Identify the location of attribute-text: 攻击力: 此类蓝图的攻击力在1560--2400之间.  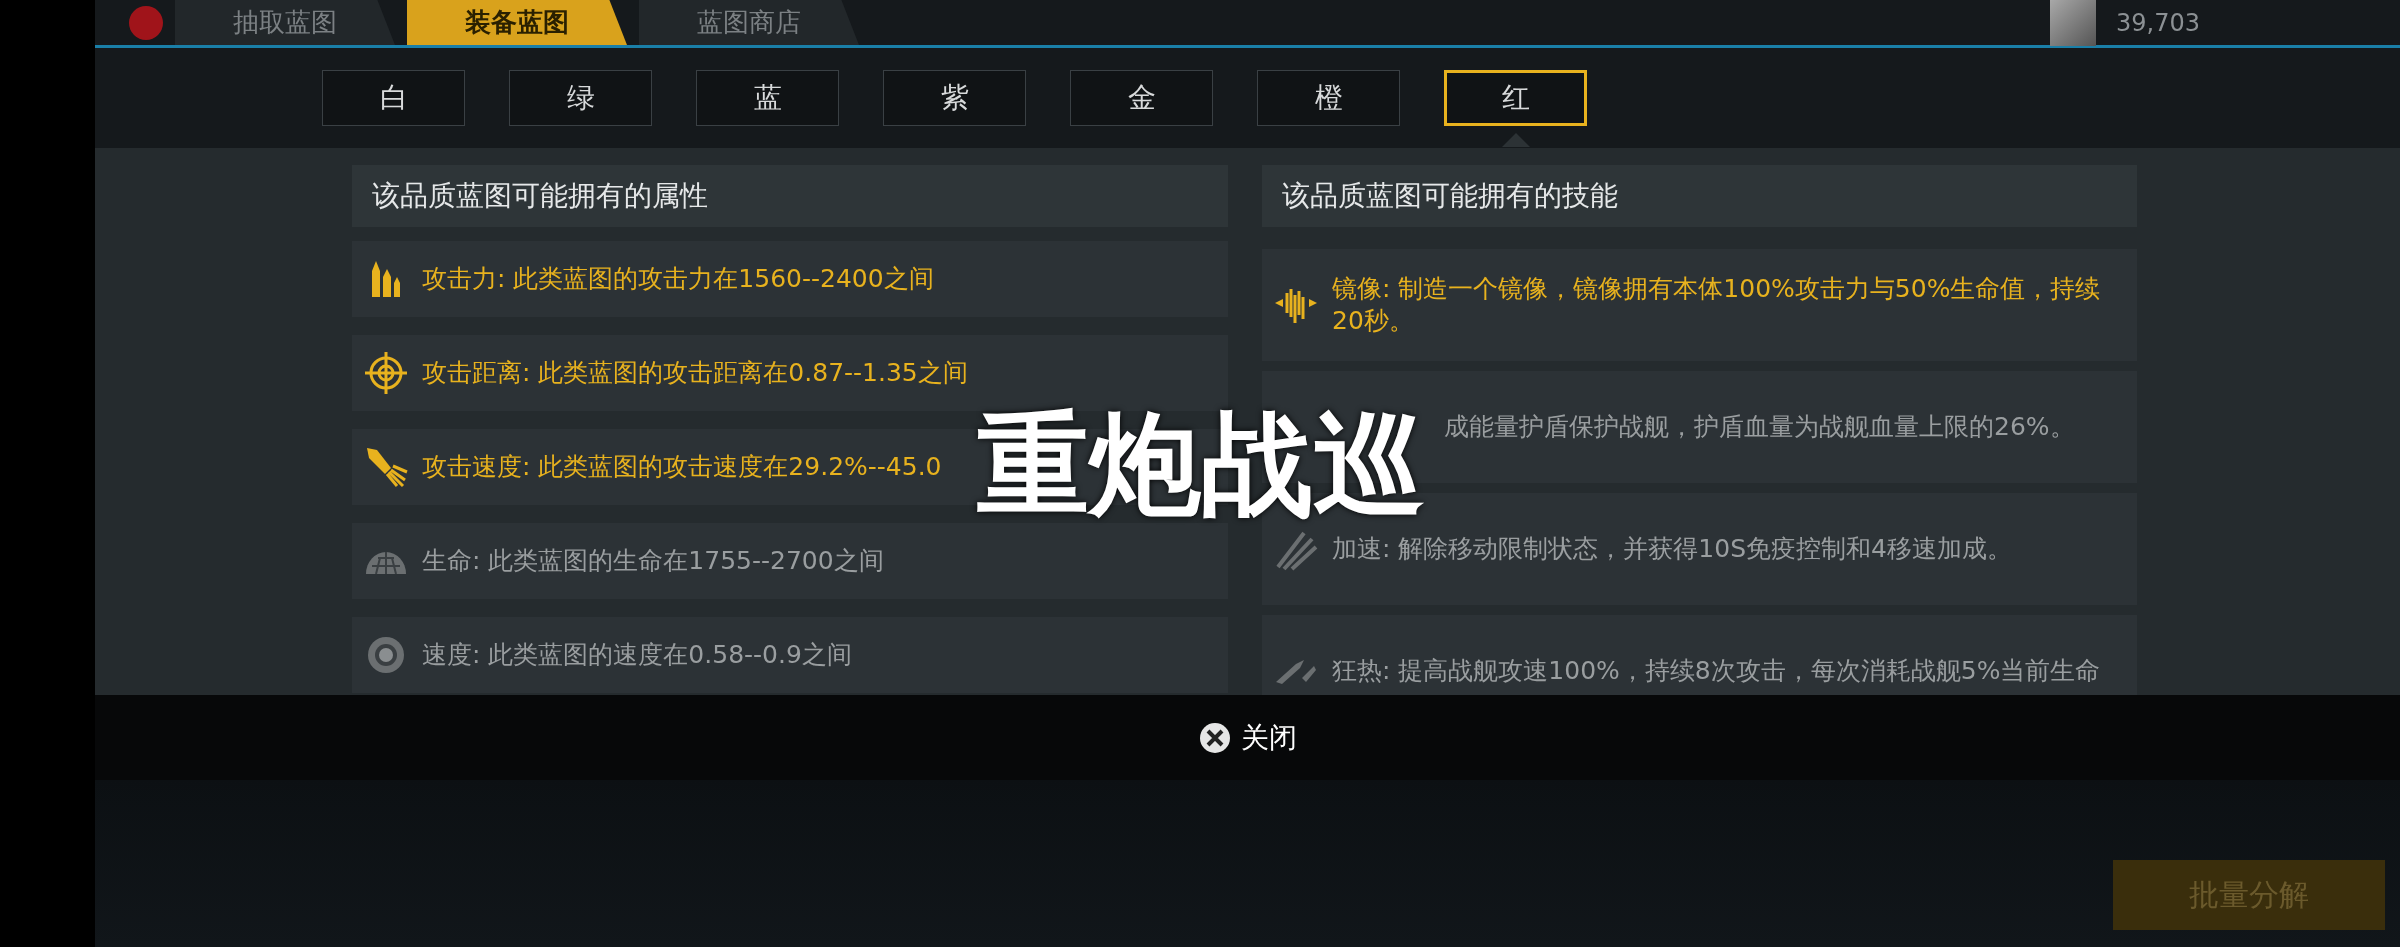
(678, 279).